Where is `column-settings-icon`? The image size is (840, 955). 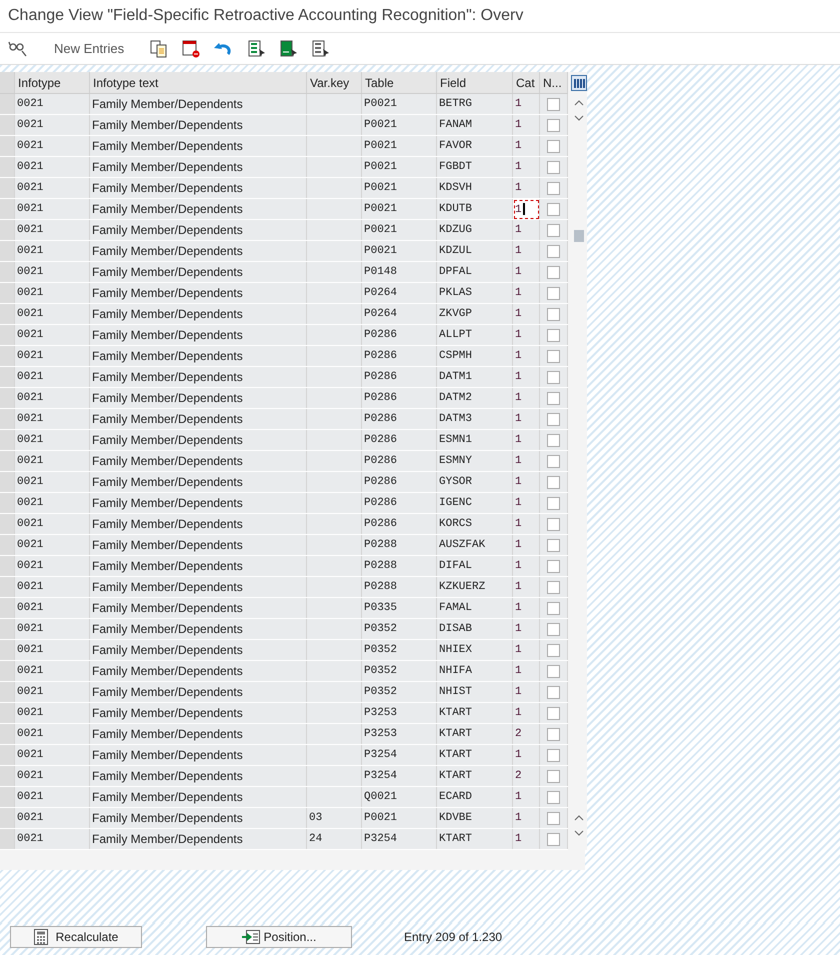
column-settings-icon is located at coordinates (579, 83).